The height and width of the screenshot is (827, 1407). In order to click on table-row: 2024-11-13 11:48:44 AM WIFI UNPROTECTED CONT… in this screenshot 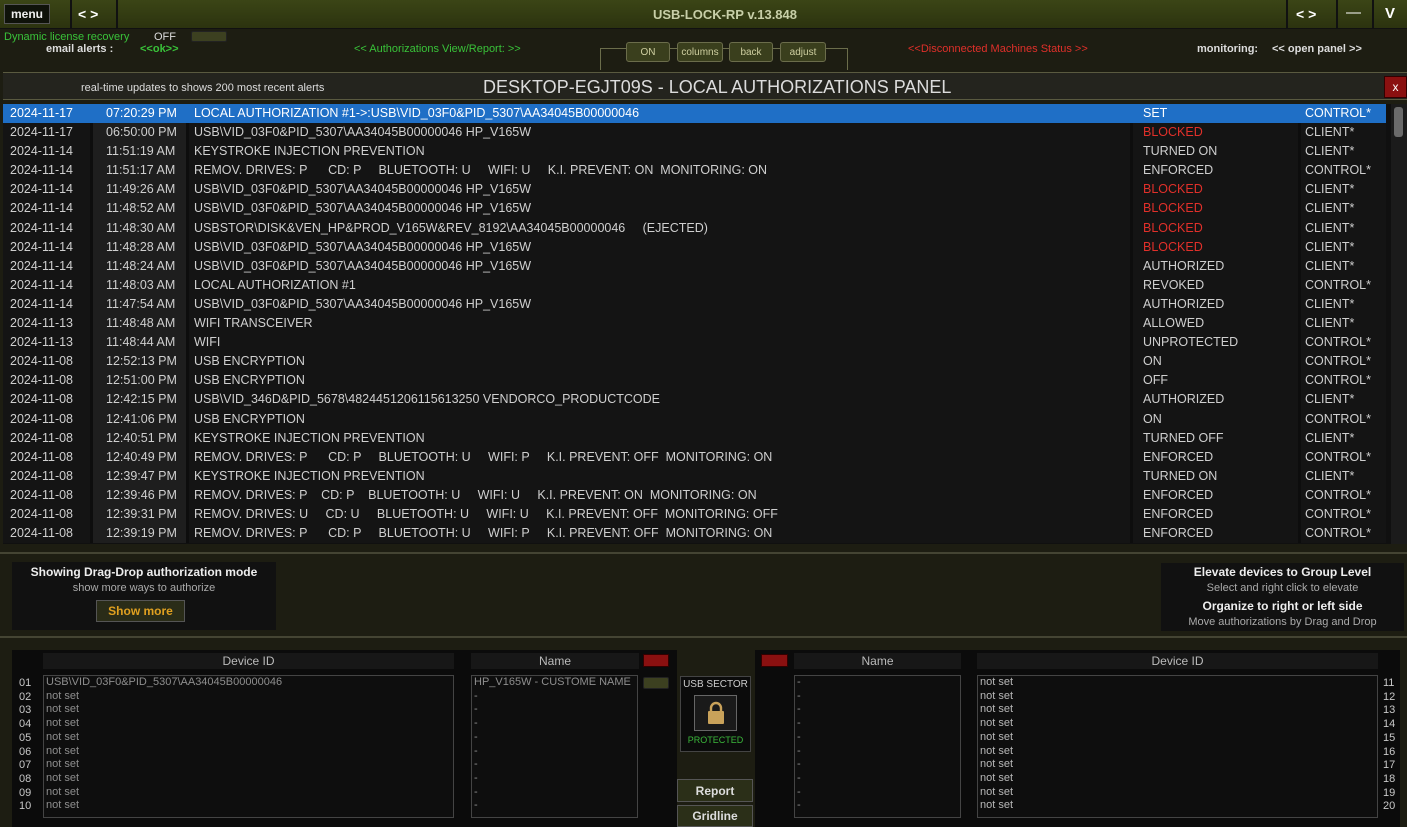, I will do `click(697, 343)`.